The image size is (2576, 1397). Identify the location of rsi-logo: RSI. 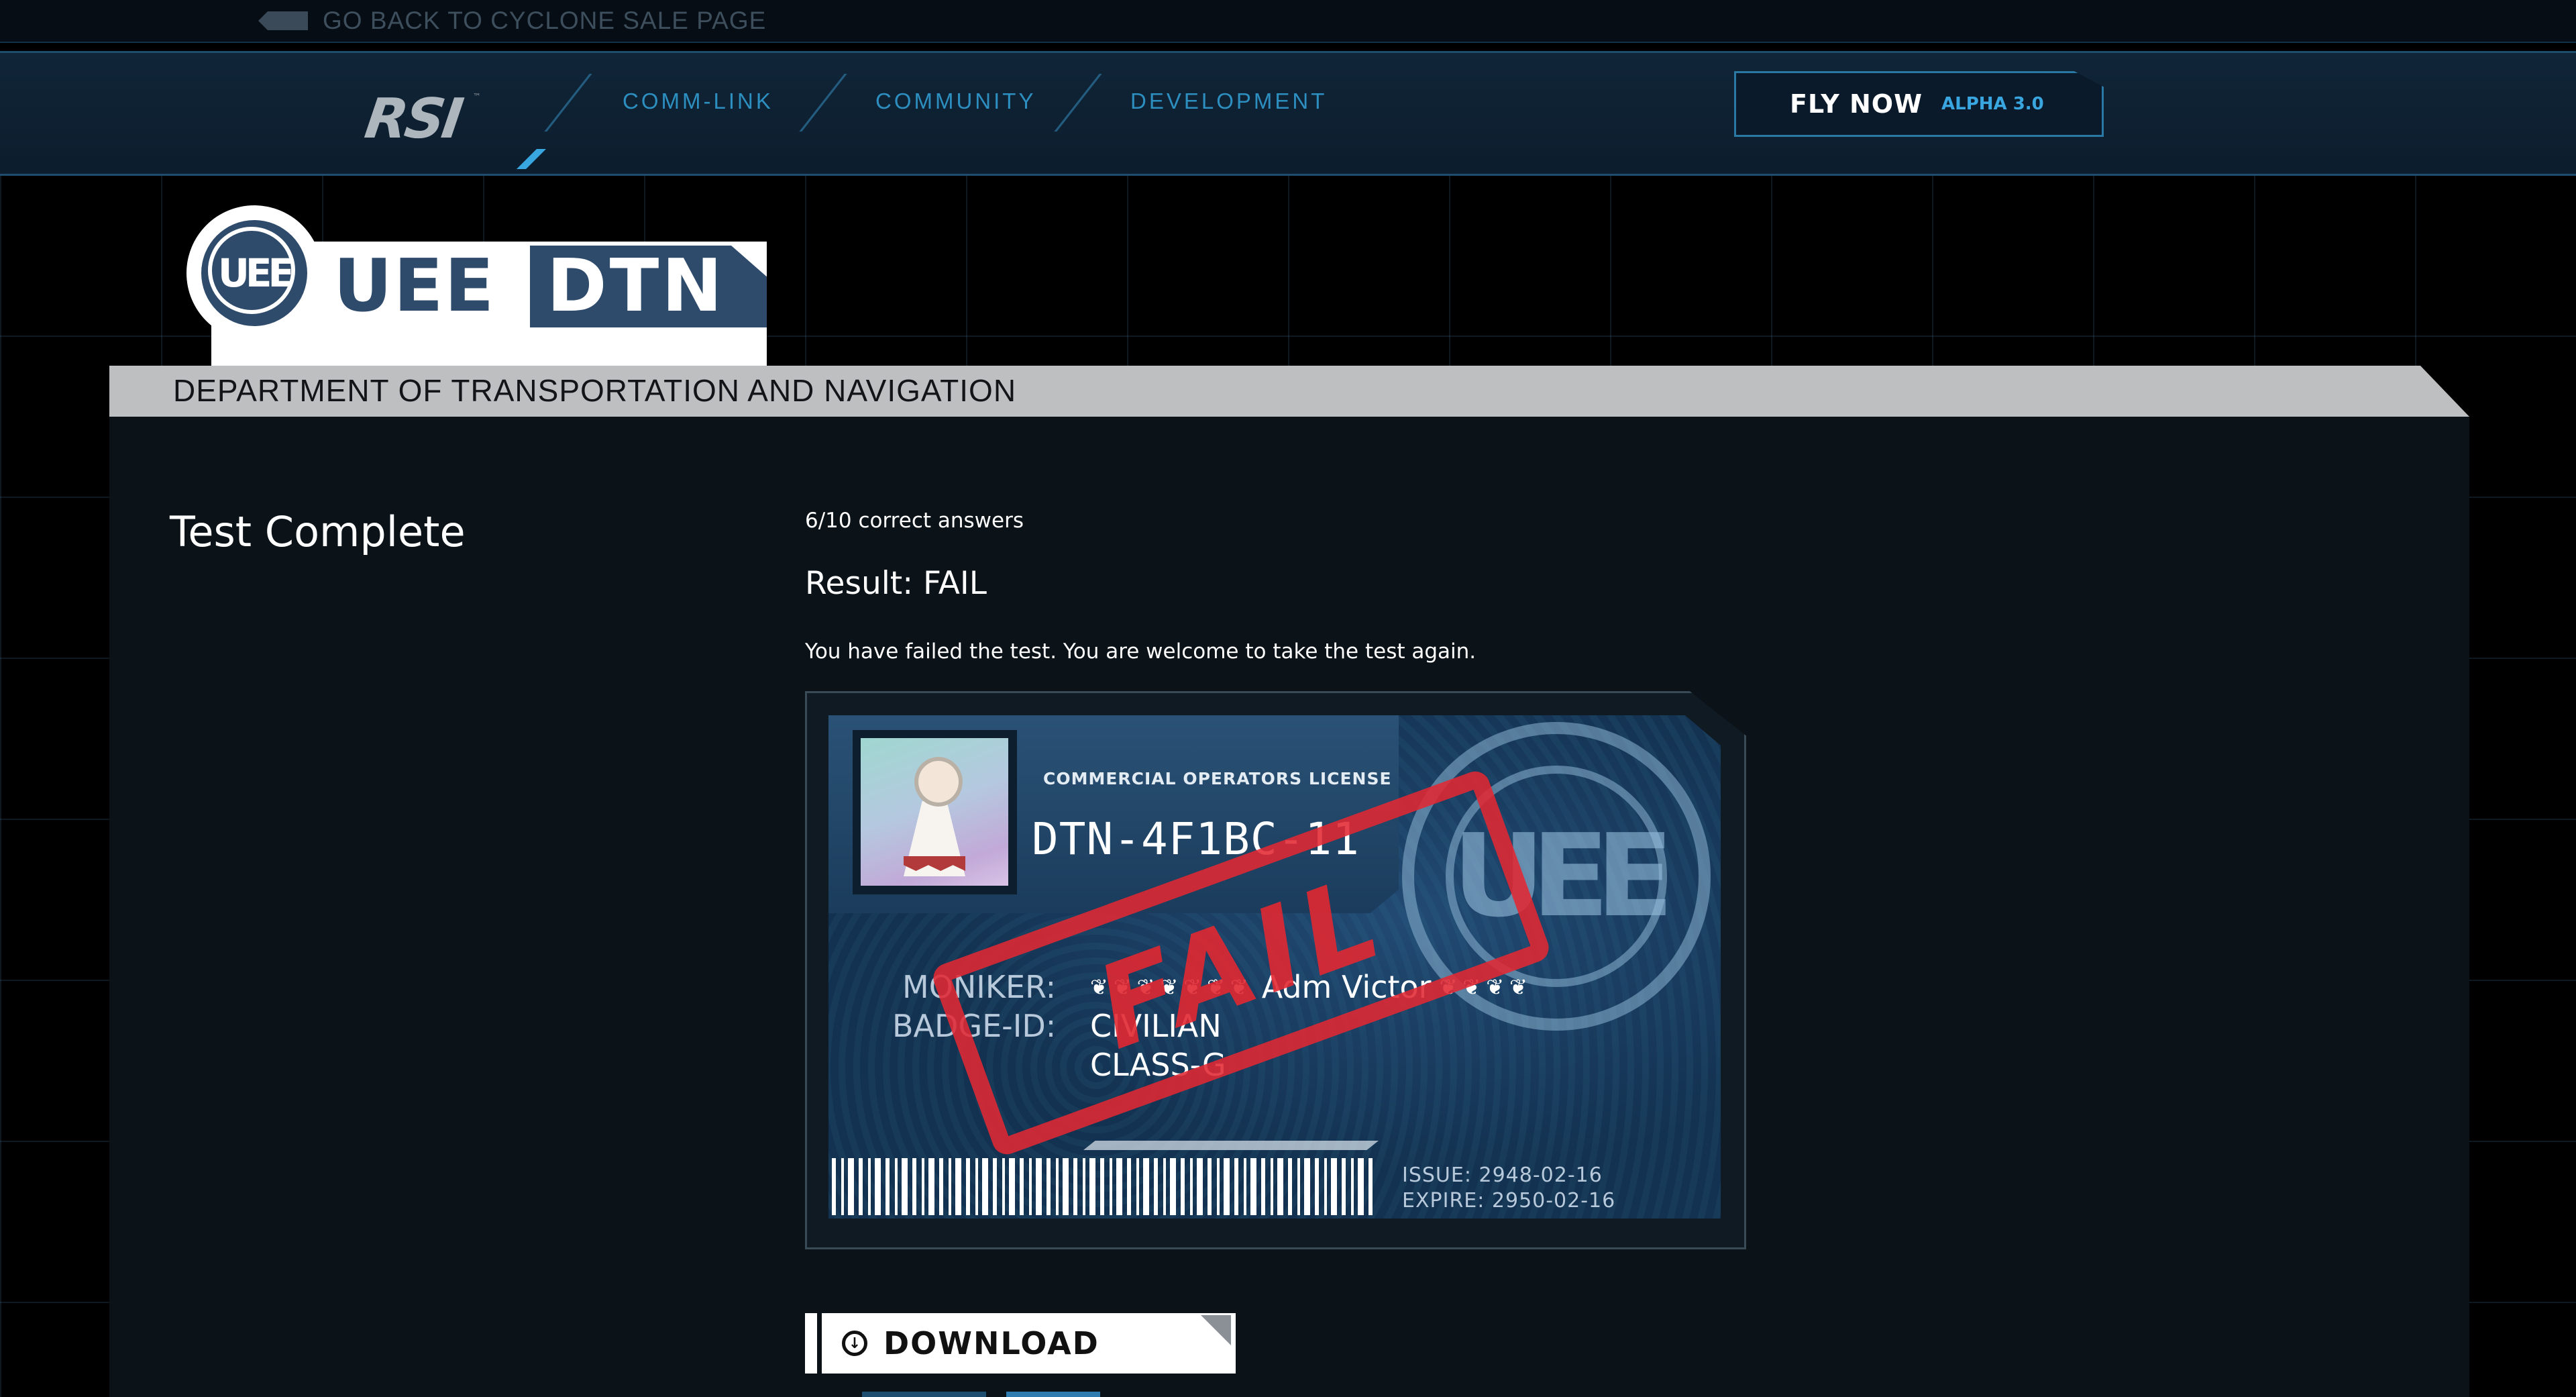
(412, 119).